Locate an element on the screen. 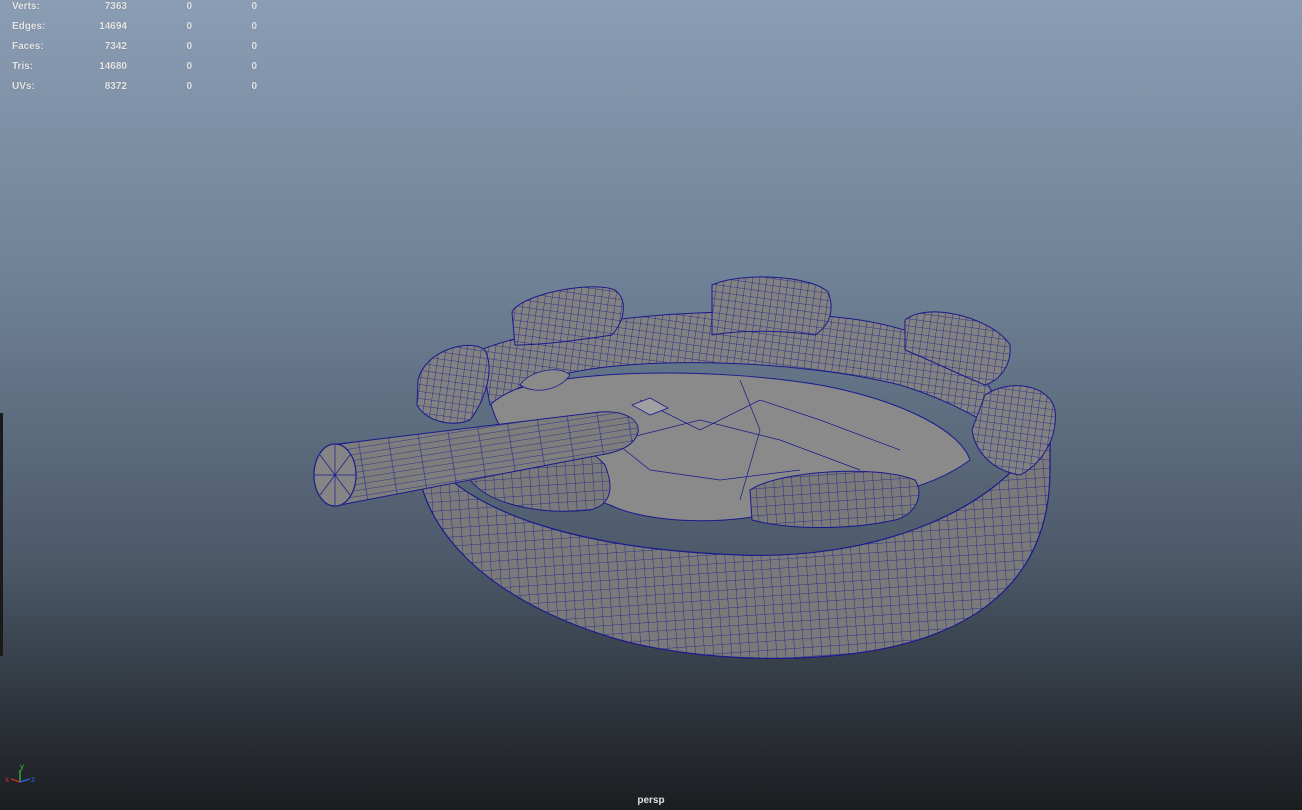 Image resolution: width=1302 pixels, height=810 pixels. axis-gizmo-icon: y x z is located at coordinates (20, 773).